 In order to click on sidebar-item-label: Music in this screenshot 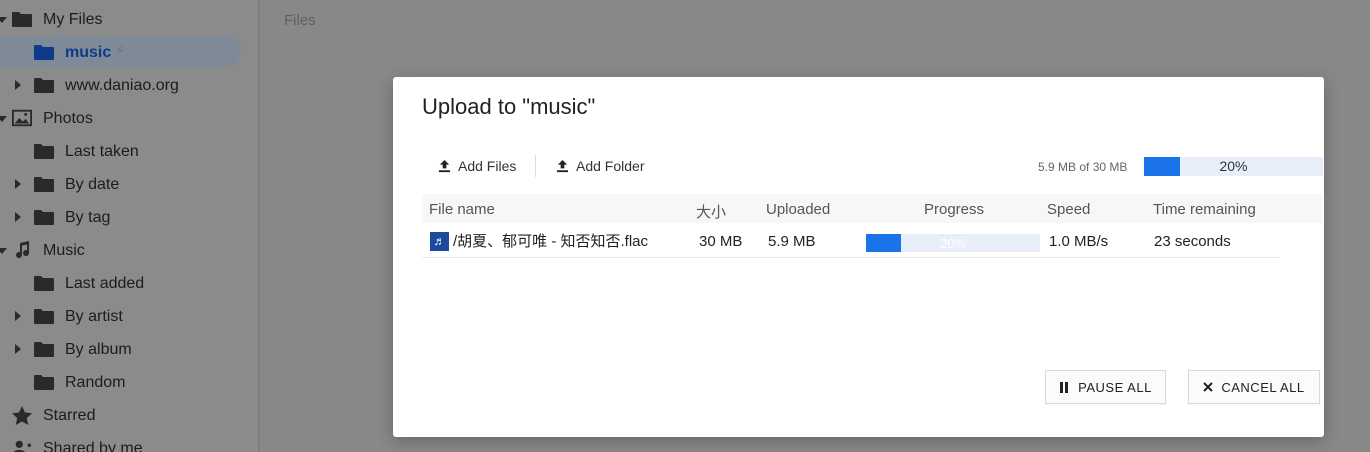, I will do `click(64, 250)`.